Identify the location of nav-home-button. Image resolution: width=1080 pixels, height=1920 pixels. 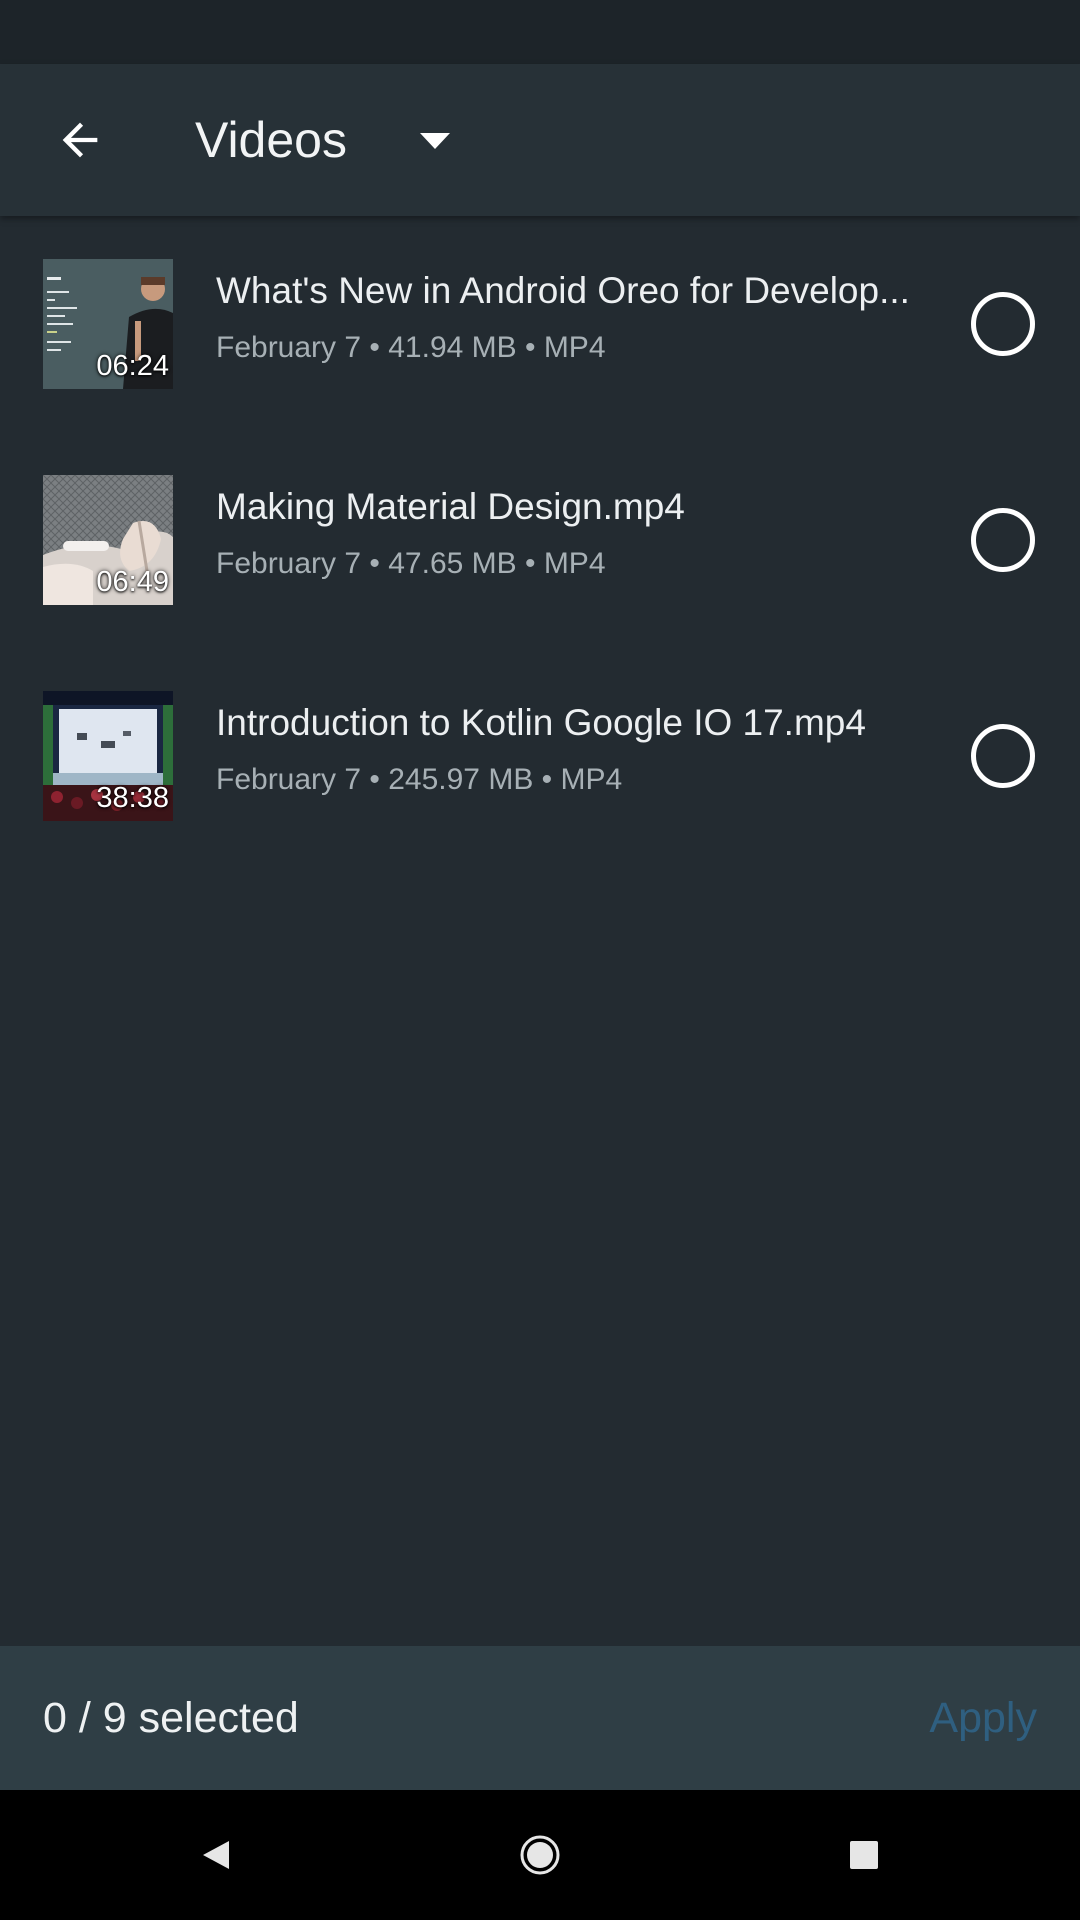
(540, 1855).